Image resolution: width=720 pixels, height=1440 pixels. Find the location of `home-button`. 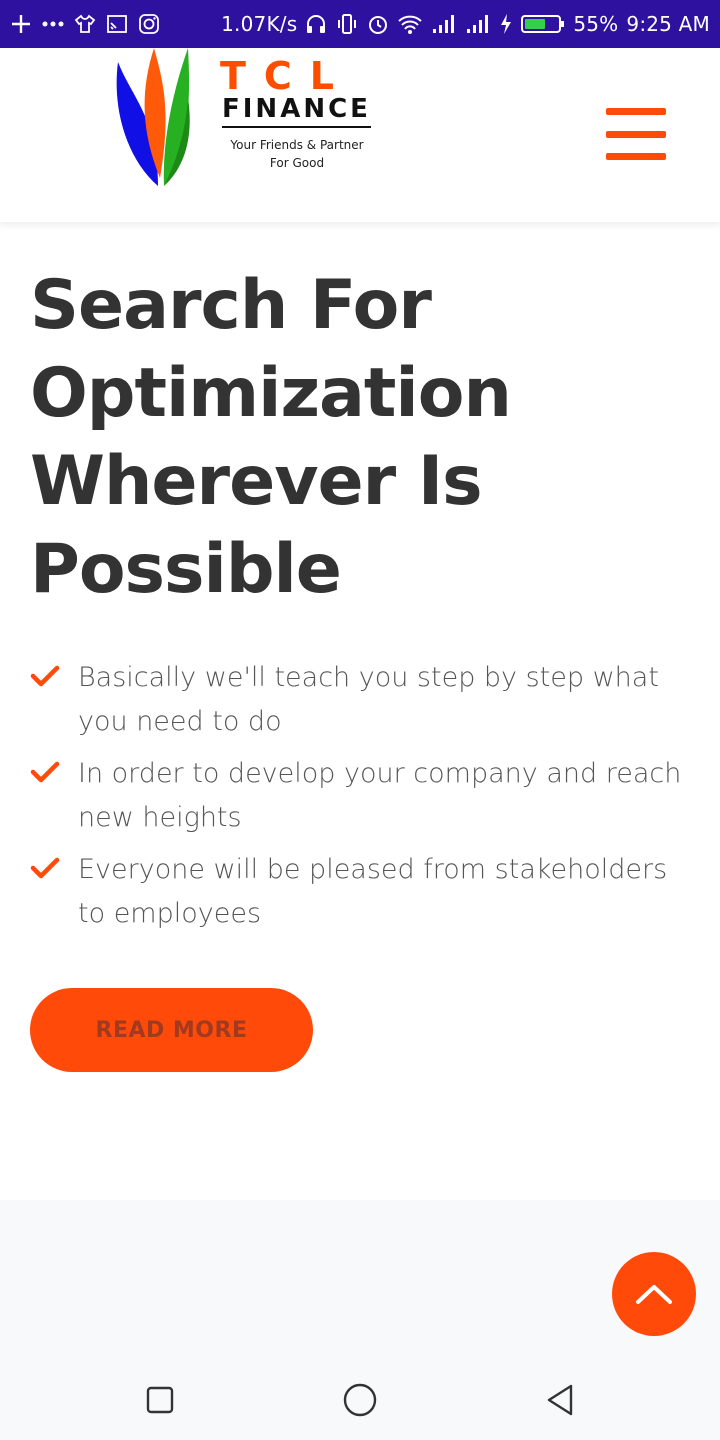

home-button is located at coordinates (360, 1400).